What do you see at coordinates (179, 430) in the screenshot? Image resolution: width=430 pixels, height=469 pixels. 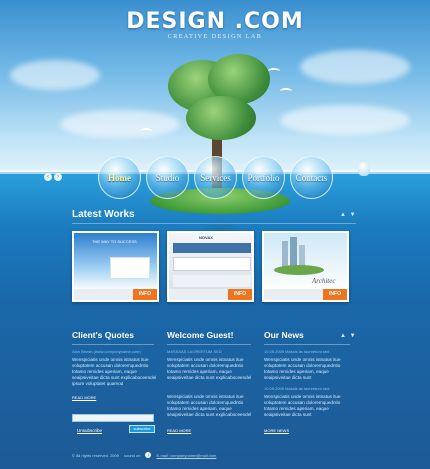 I see `welcome-read-more-link: READ MORE` at bounding box center [179, 430].